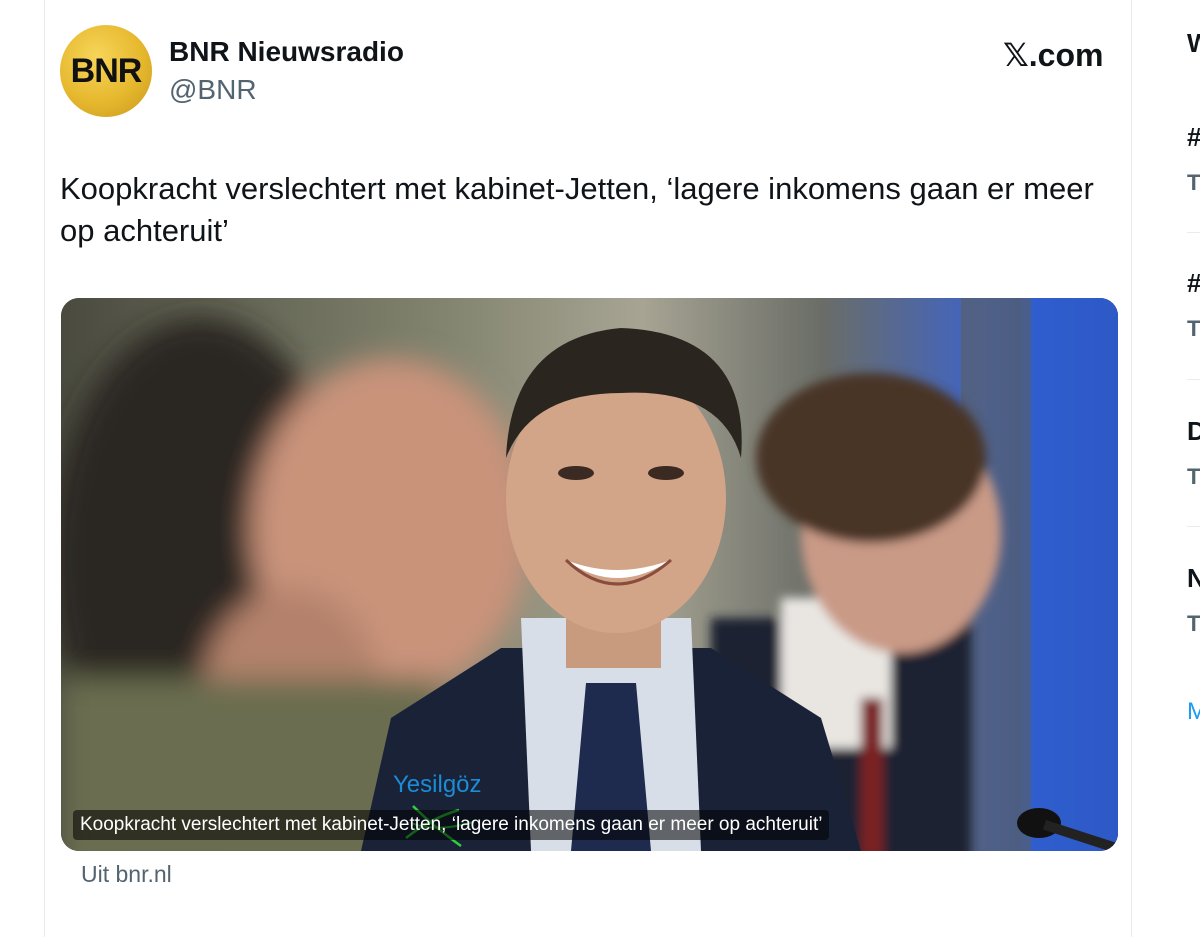 The height and width of the screenshot is (937, 1200). I want to click on handwritten-annotation: Yesilgöz, so click(437, 784).